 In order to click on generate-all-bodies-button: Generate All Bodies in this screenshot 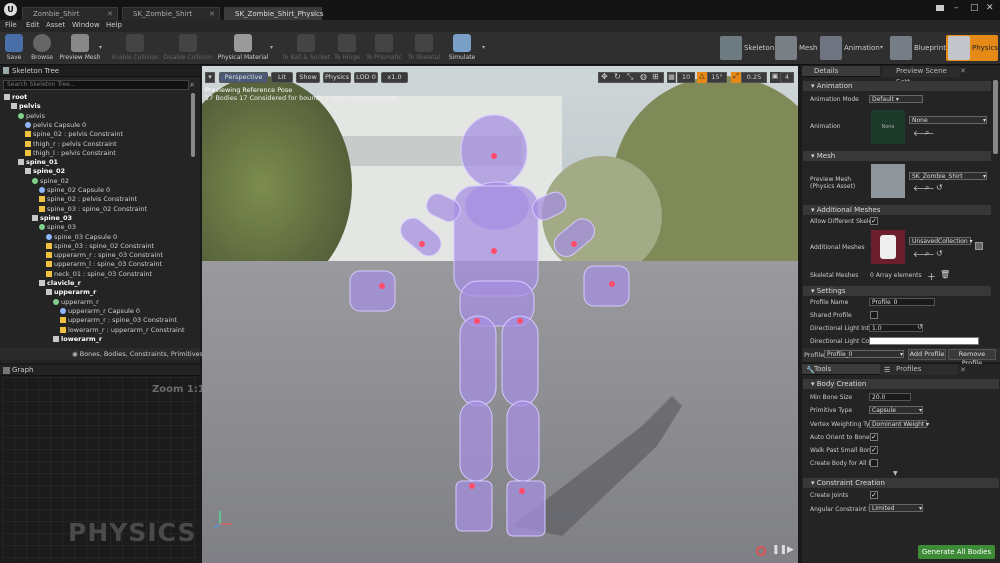, I will do `click(956, 552)`.